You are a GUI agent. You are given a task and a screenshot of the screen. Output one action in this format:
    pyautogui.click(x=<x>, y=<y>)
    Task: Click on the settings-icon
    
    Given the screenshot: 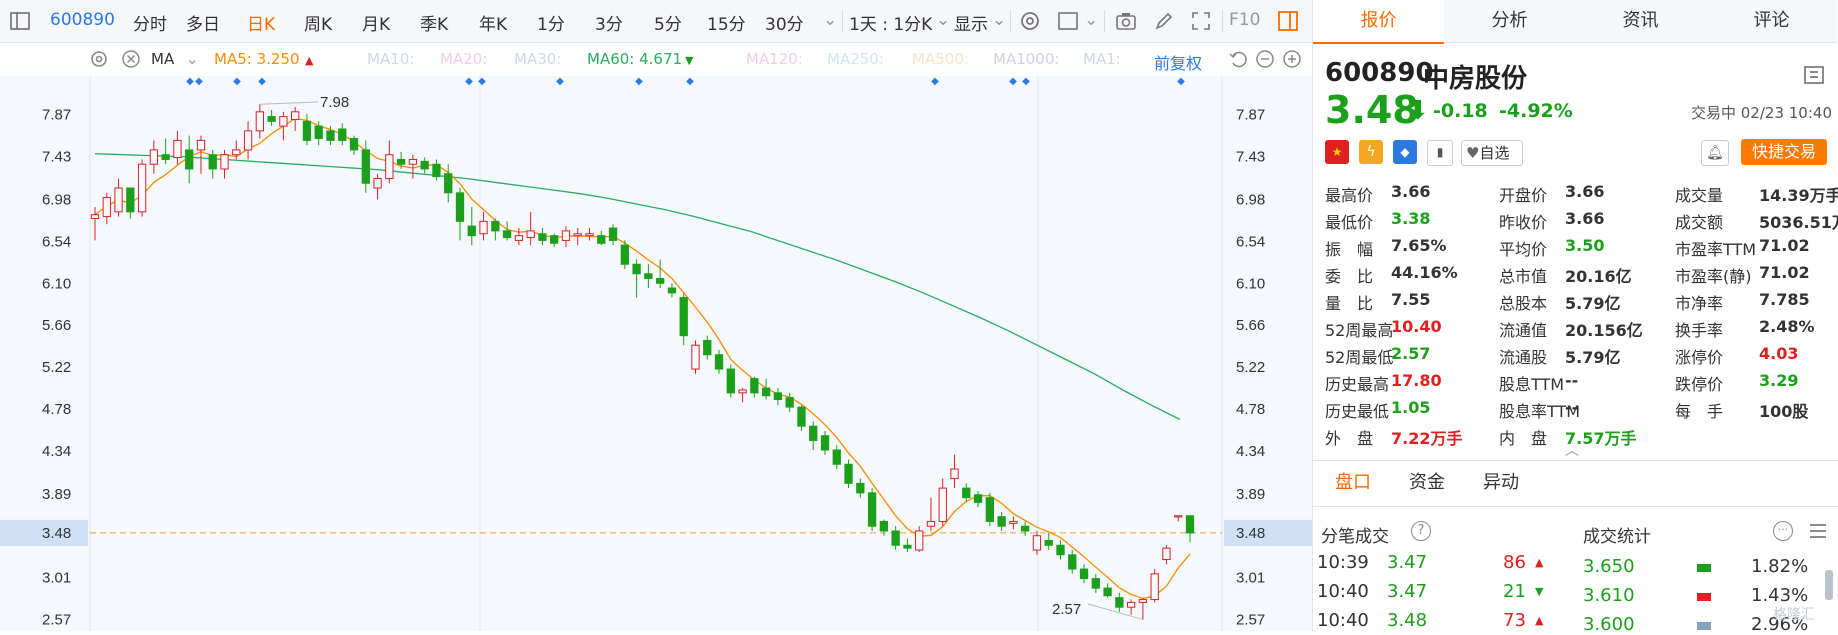 What is the action you would take?
    pyautogui.click(x=1030, y=21)
    